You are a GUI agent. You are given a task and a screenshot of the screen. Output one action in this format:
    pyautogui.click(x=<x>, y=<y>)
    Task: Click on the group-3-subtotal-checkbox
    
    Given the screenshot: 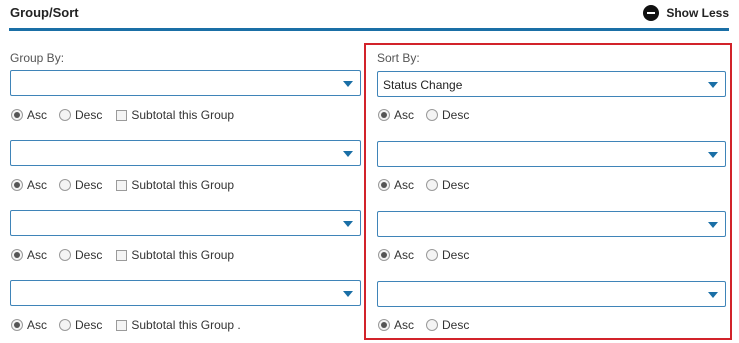 What is the action you would take?
    pyautogui.click(x=122, y=255)
    